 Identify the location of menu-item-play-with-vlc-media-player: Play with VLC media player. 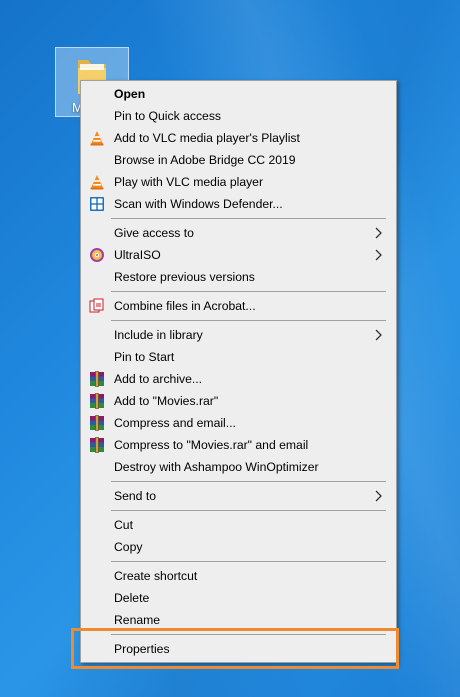
(238, 182).